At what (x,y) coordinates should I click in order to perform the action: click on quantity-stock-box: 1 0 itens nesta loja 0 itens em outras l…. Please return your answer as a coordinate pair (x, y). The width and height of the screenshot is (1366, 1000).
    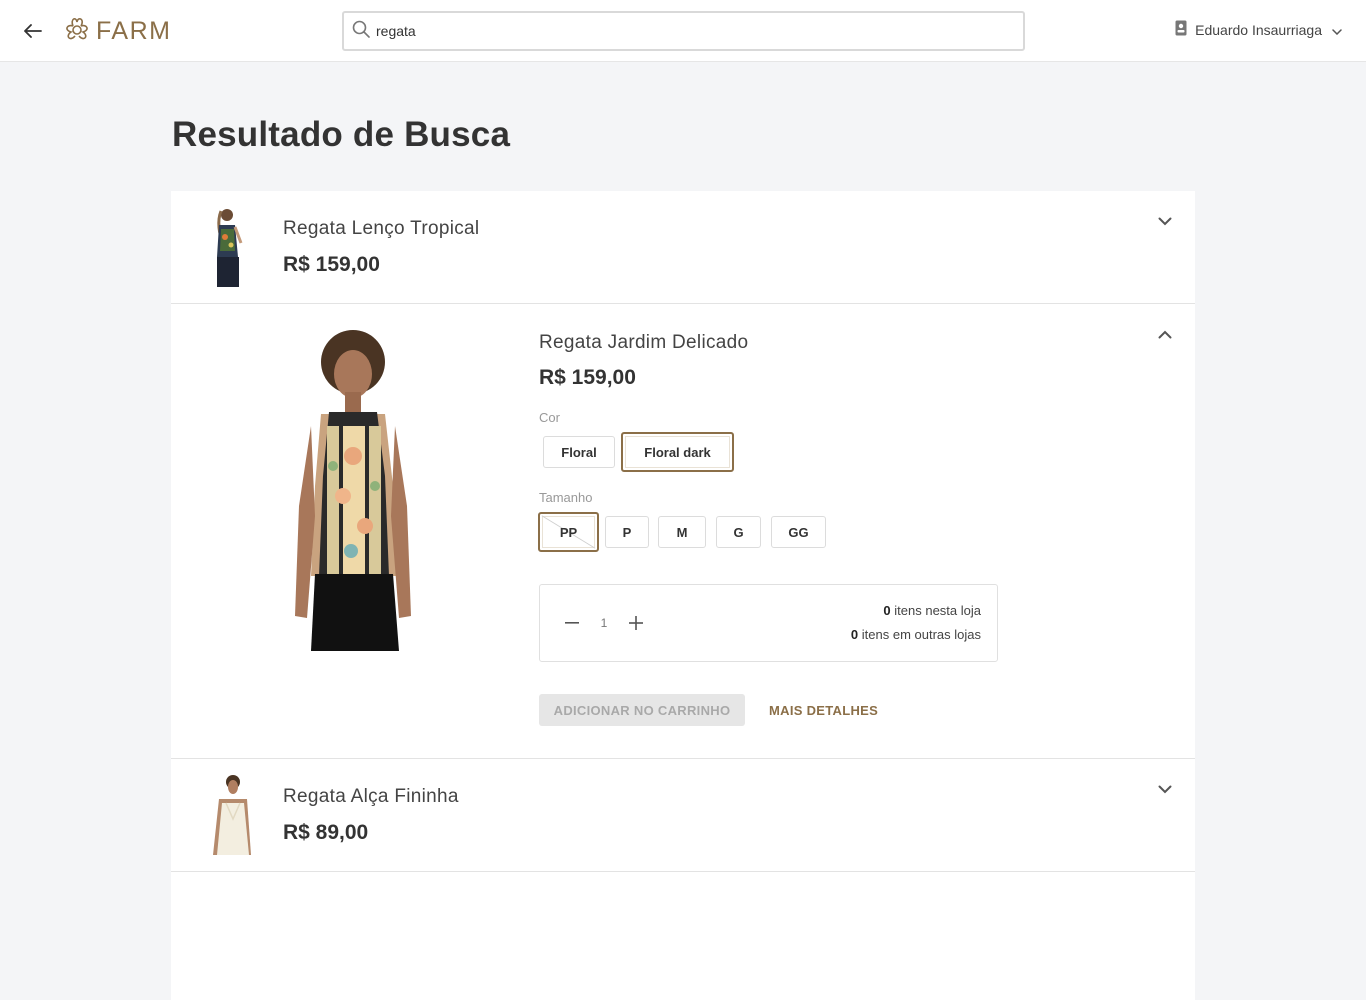
    Looking at the image, I should click on (768, 623).